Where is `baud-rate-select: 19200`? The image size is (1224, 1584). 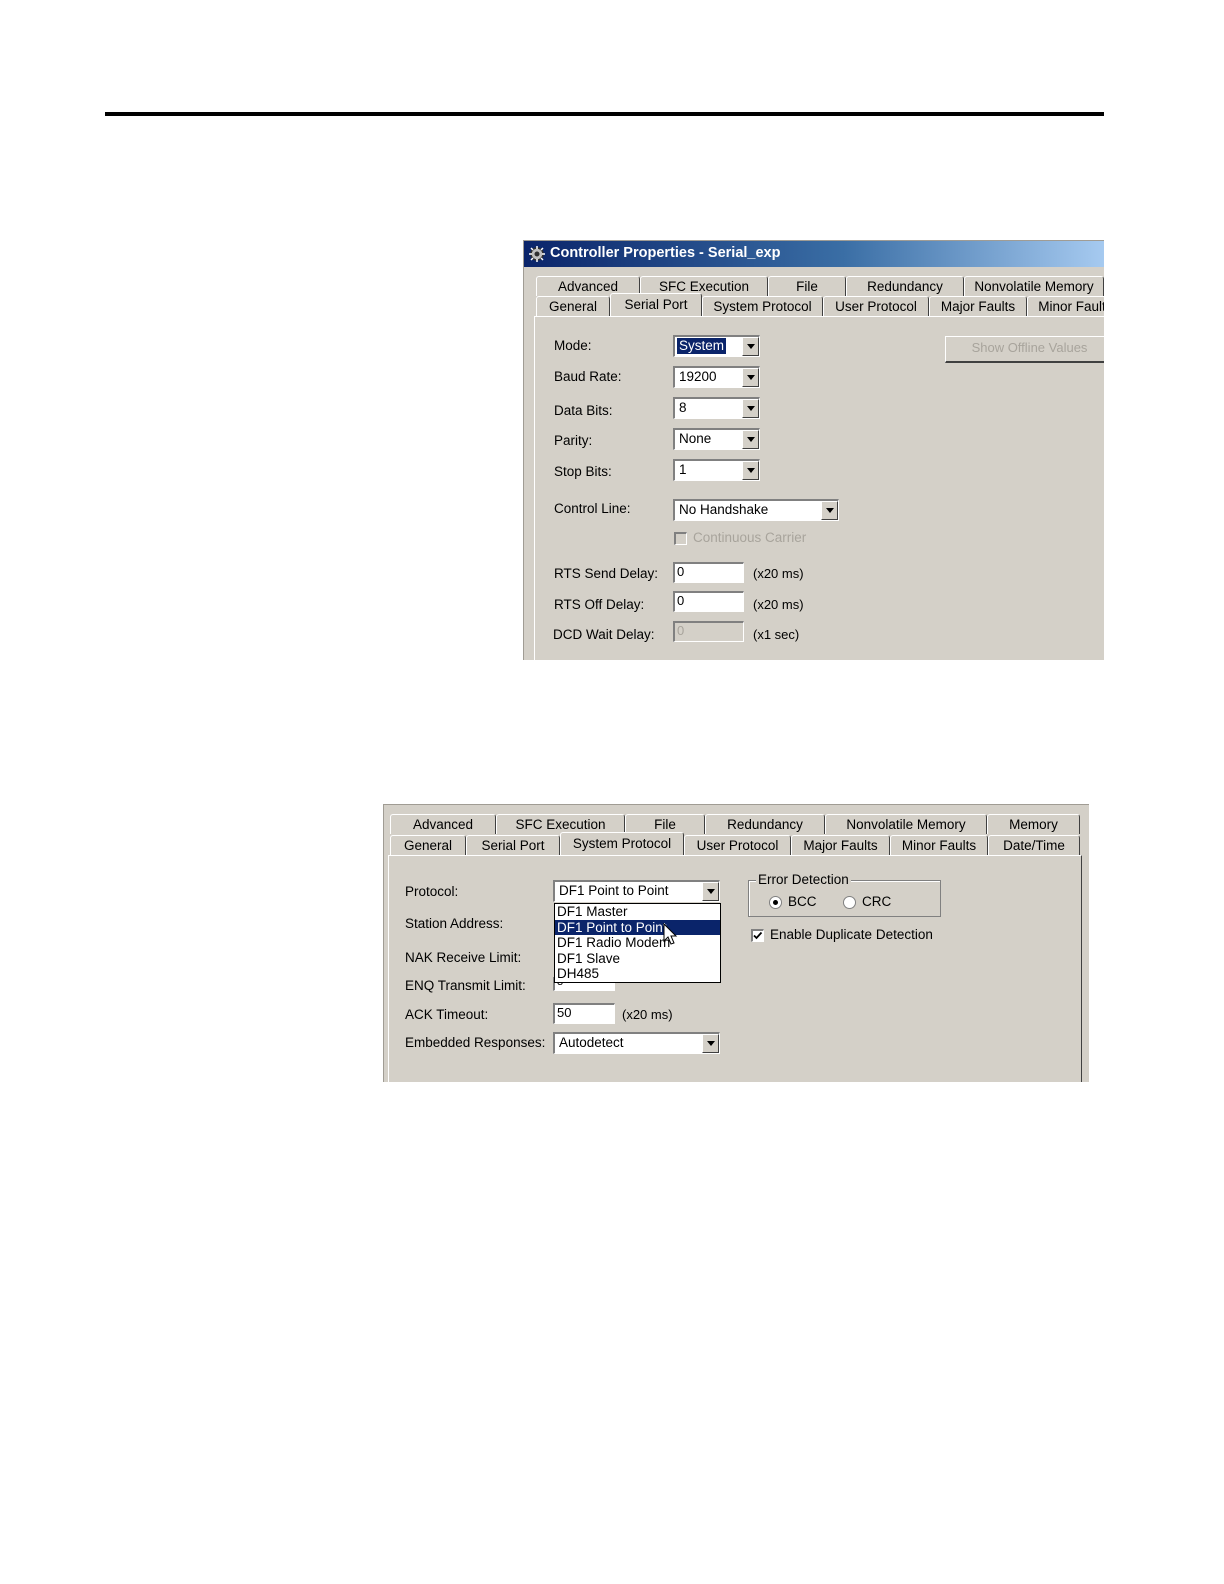
baud-rate-select: 19200 is located at coordinates (716, 377).